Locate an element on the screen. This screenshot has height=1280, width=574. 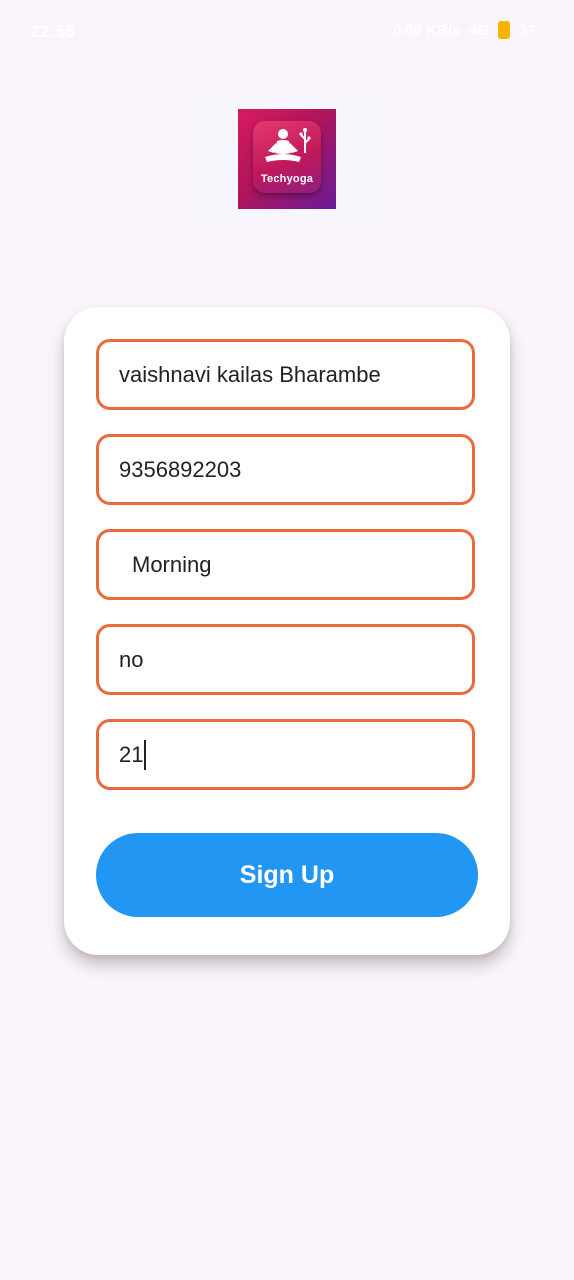
status-bar: 22:55 0.00 KB/s 4G 37 is located at coordinates (287, 32).